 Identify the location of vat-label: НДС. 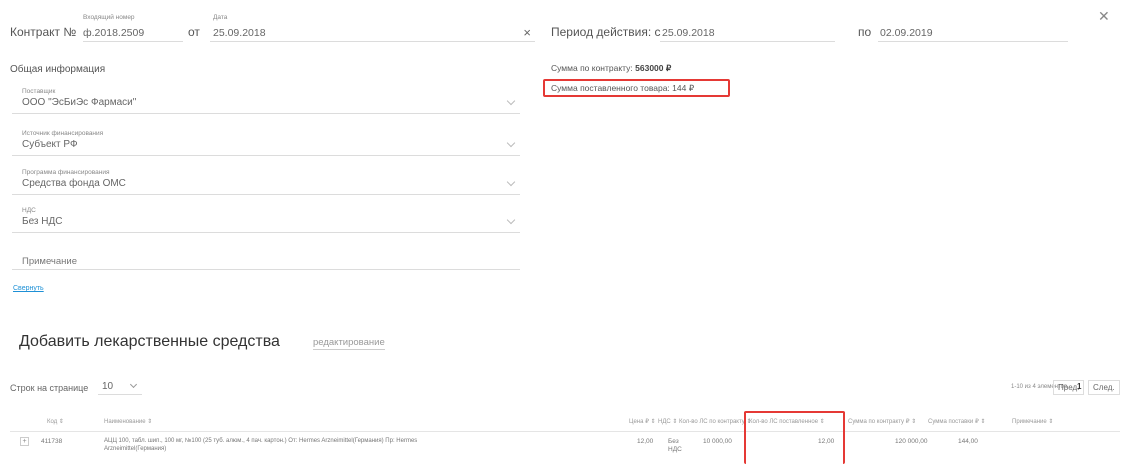
(29, 210).